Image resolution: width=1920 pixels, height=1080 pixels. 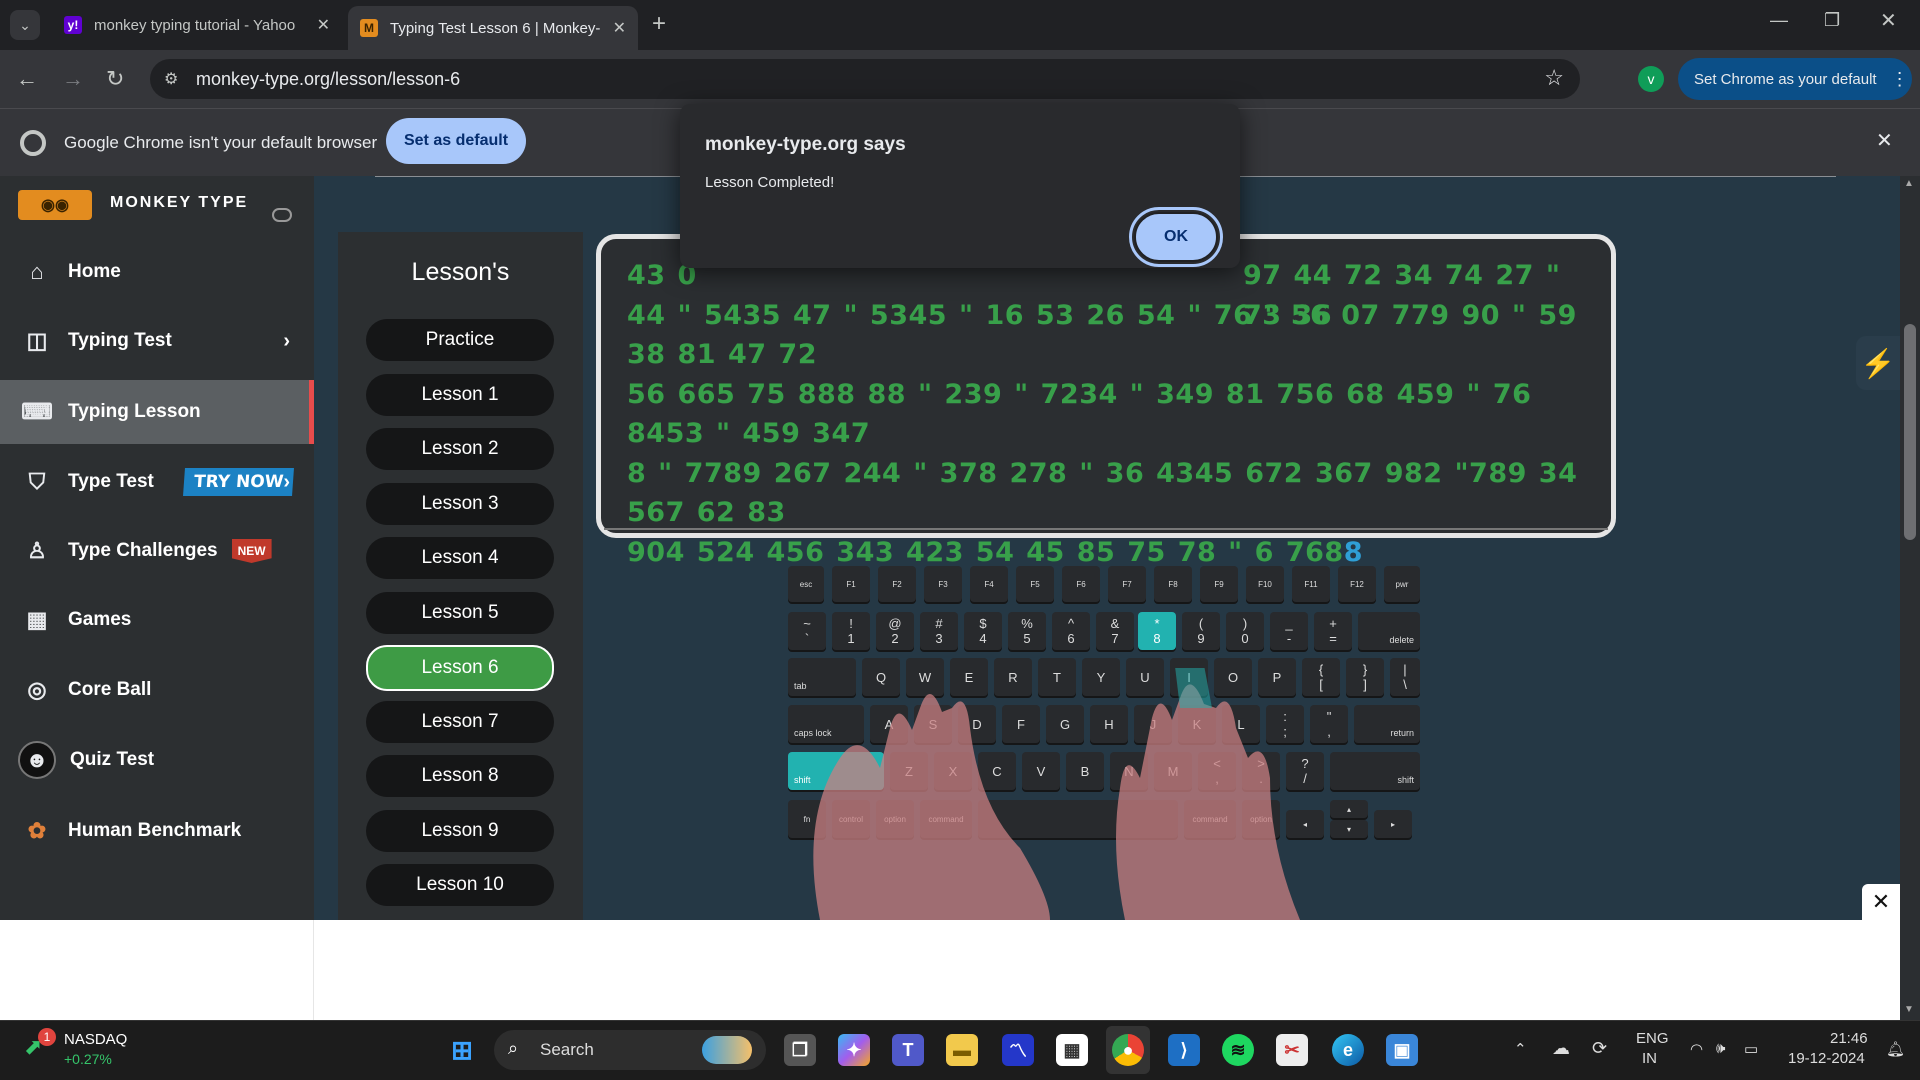 I want to click on site-info-icon: ⚙, so click(x=171, y=79).